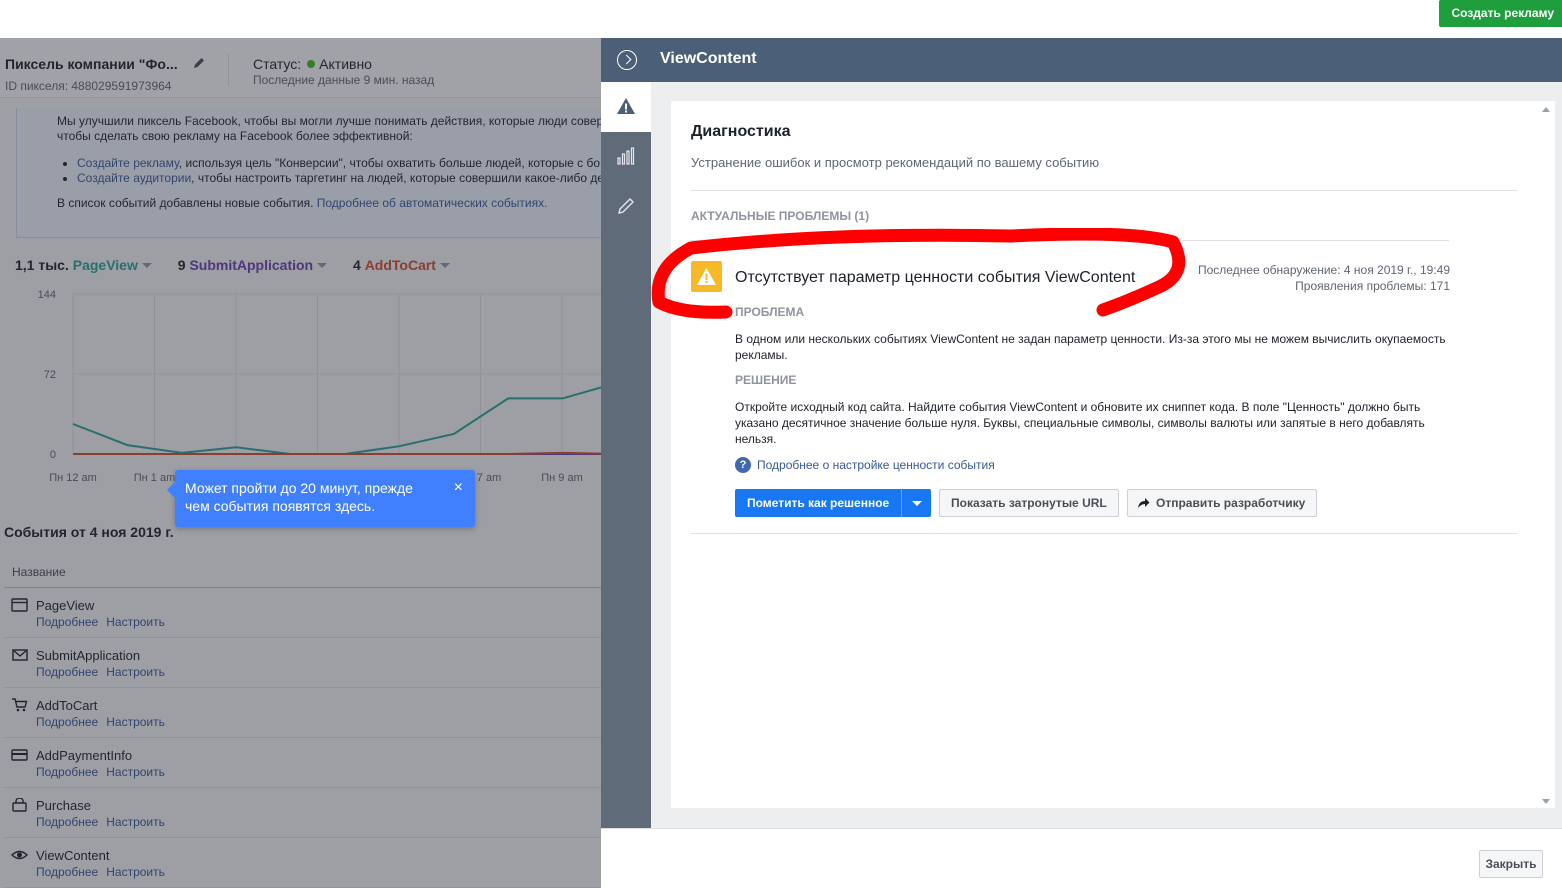 This screenshot has height=888, width=1562. I want to click on mark-resolved-button: Пометить как решенное, so click(833, 503).